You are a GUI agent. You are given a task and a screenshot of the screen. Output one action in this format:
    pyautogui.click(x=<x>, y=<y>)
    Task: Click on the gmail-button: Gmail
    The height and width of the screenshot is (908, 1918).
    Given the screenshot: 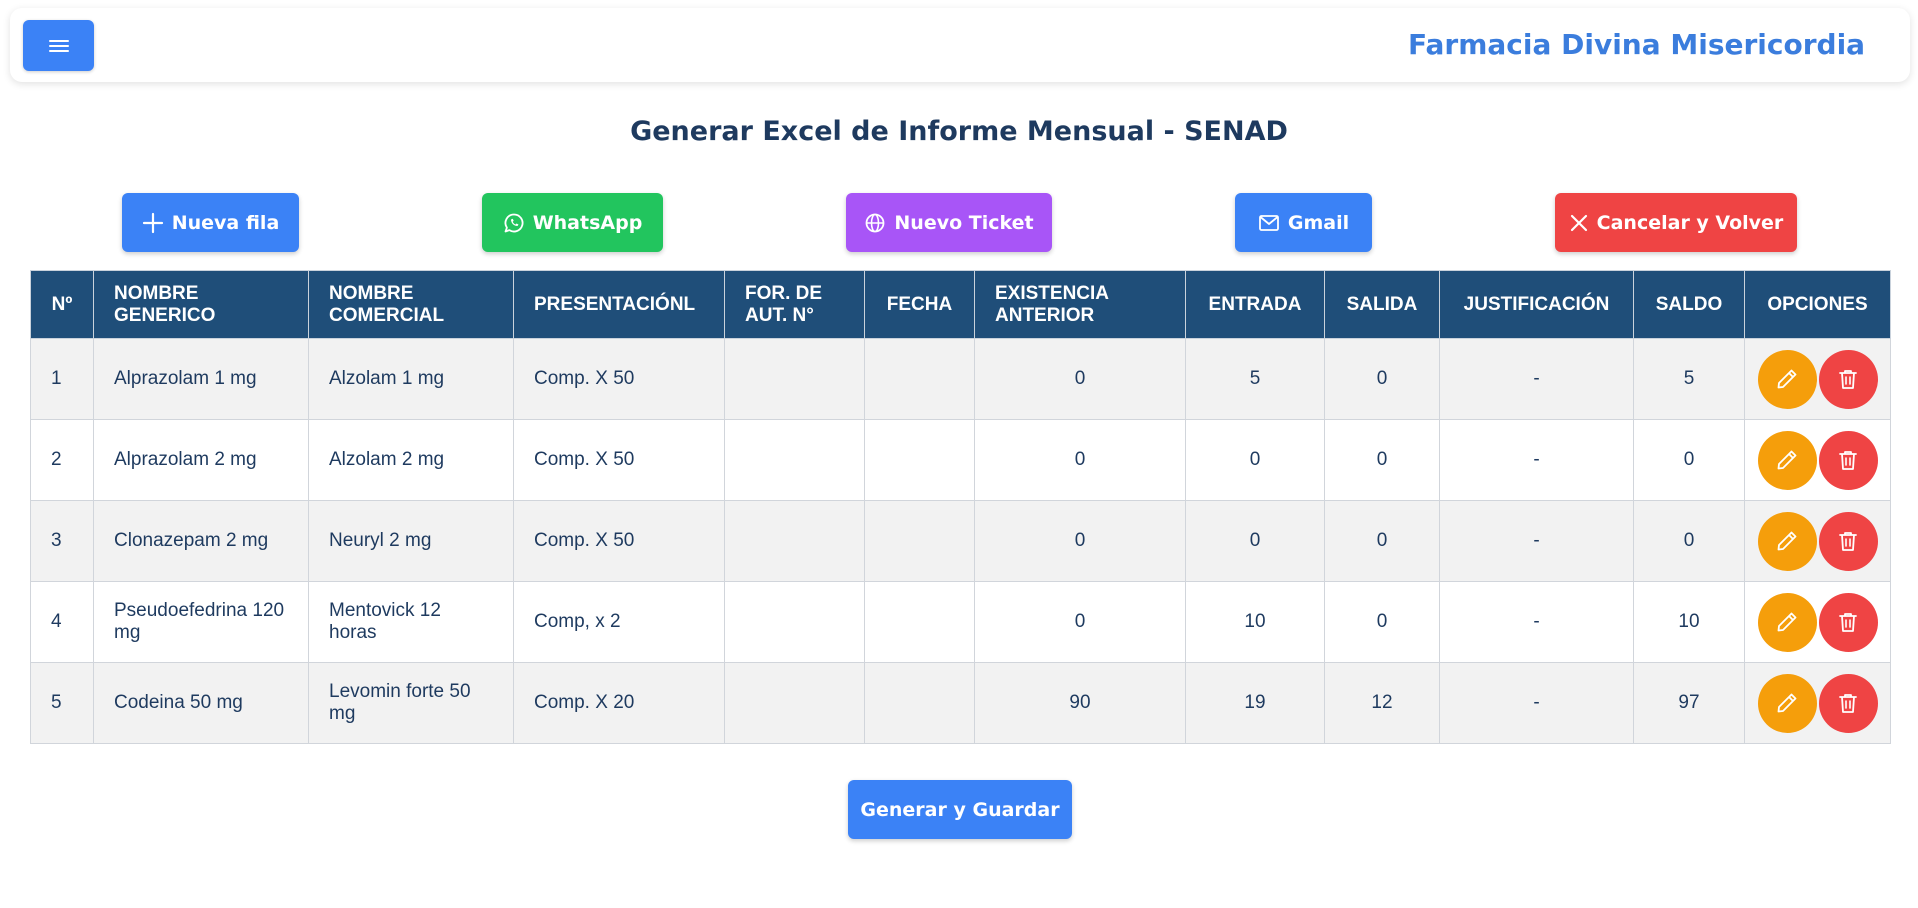 What is the action you would take?
    pyautogui.click(x=1303, y=222)
    